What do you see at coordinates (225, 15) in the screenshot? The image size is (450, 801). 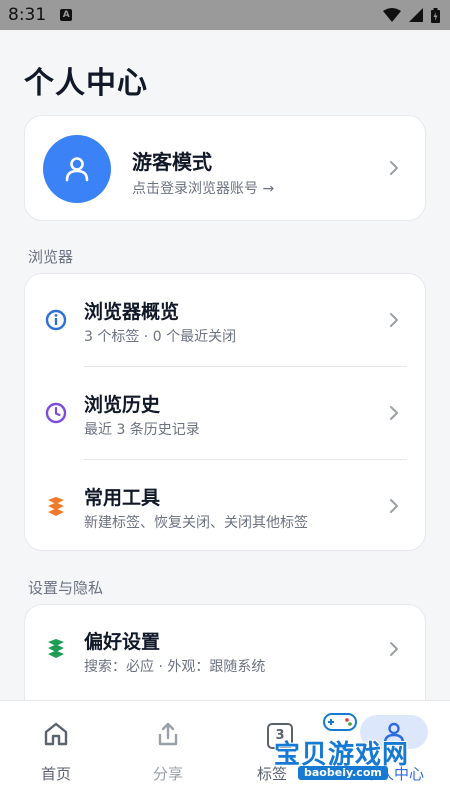 I see `status-bar: 8:31 A` at bounding box center [225, 15].